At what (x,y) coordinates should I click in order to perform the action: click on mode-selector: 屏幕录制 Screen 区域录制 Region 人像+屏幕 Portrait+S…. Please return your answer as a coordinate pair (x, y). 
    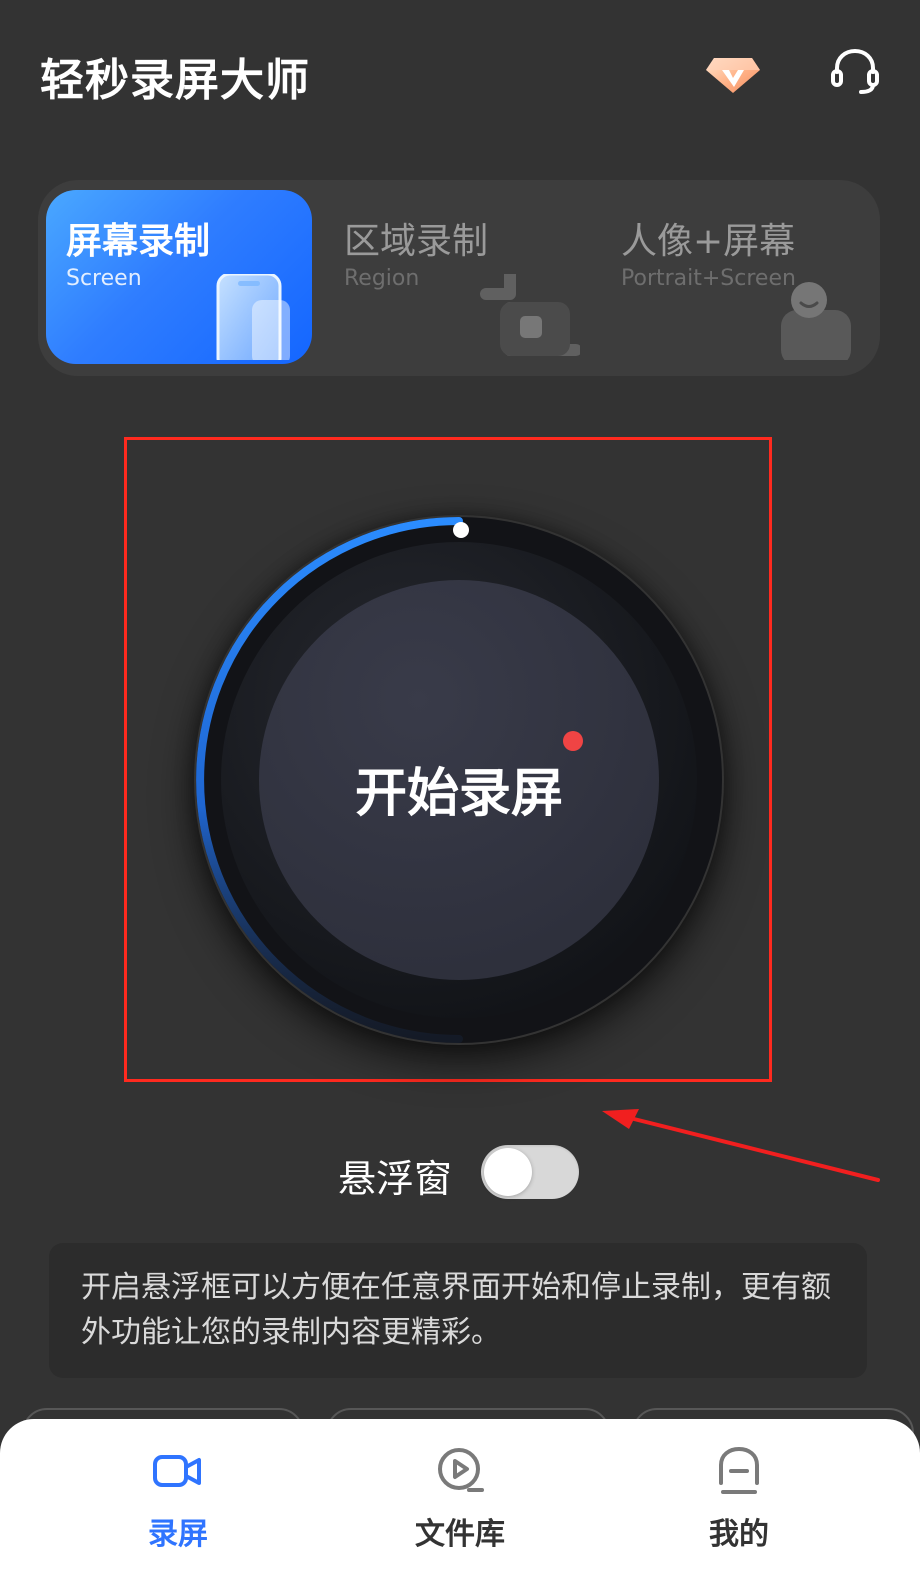
    Looking at the image, I should click on (459, 278).